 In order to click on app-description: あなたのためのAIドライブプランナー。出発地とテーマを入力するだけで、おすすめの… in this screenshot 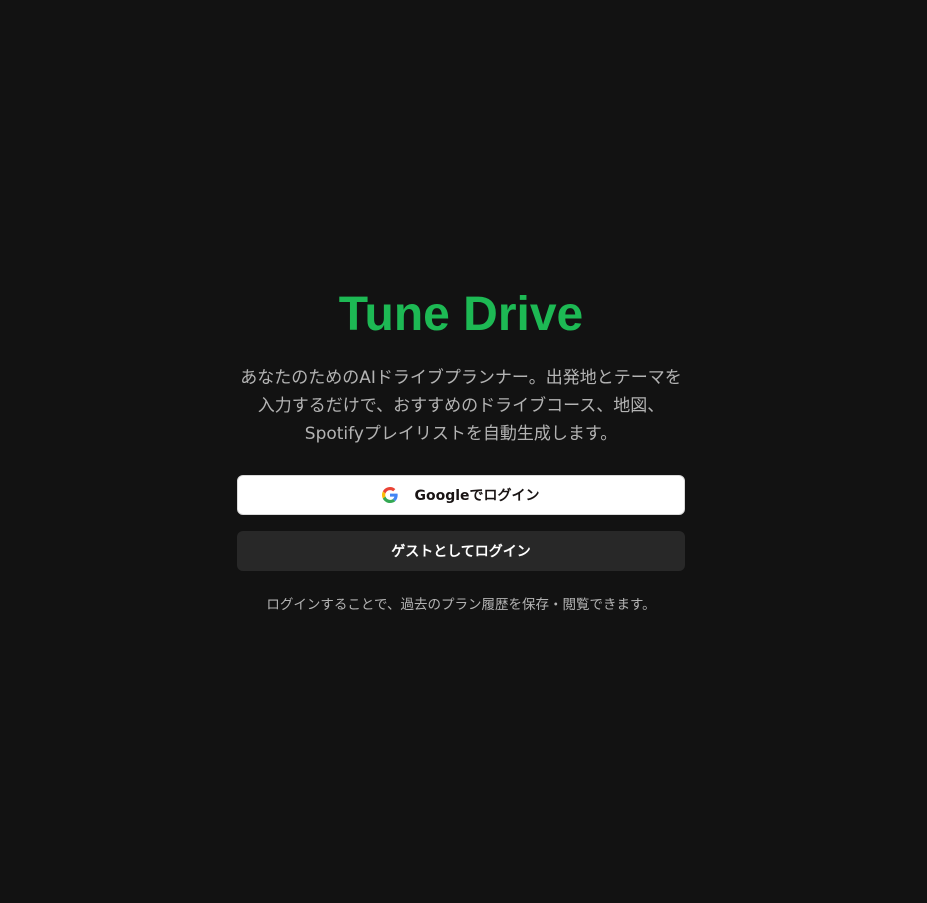, I will do `click(461, 406)`.